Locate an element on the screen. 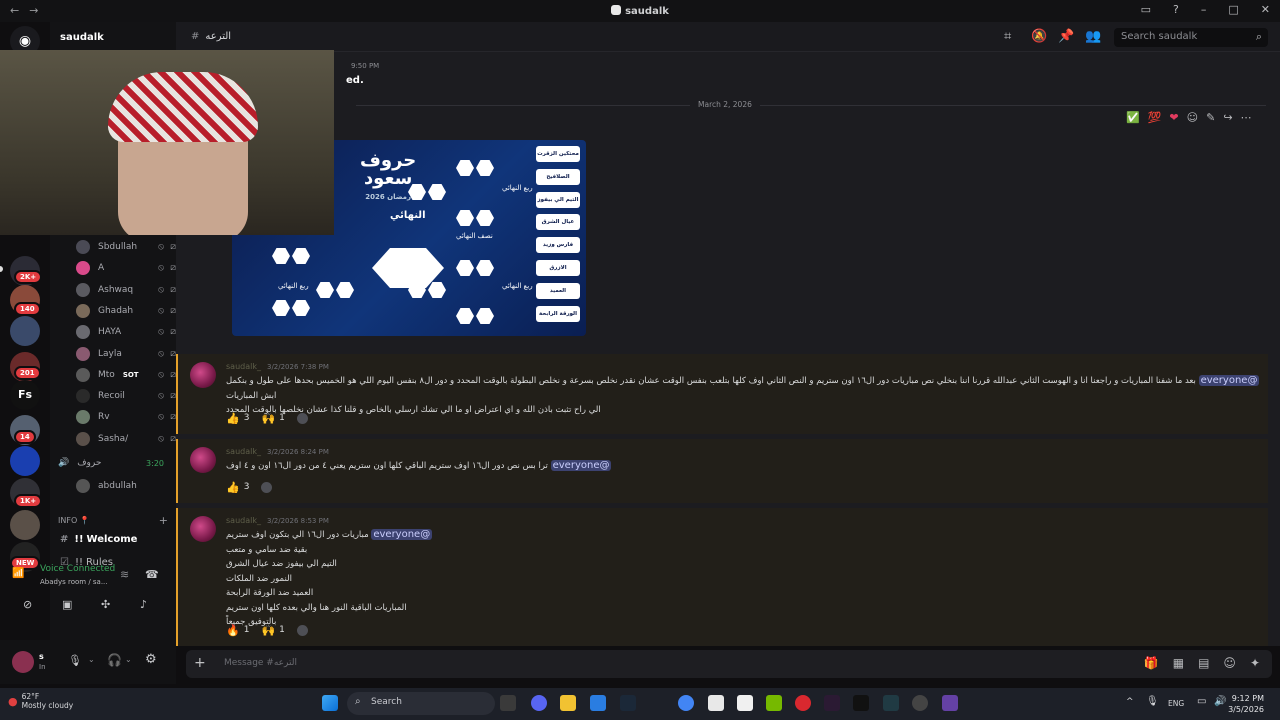 The height and width of the screenshot is (720, 1280). activities-icon: ✣ is located at coordinates (105, 604).